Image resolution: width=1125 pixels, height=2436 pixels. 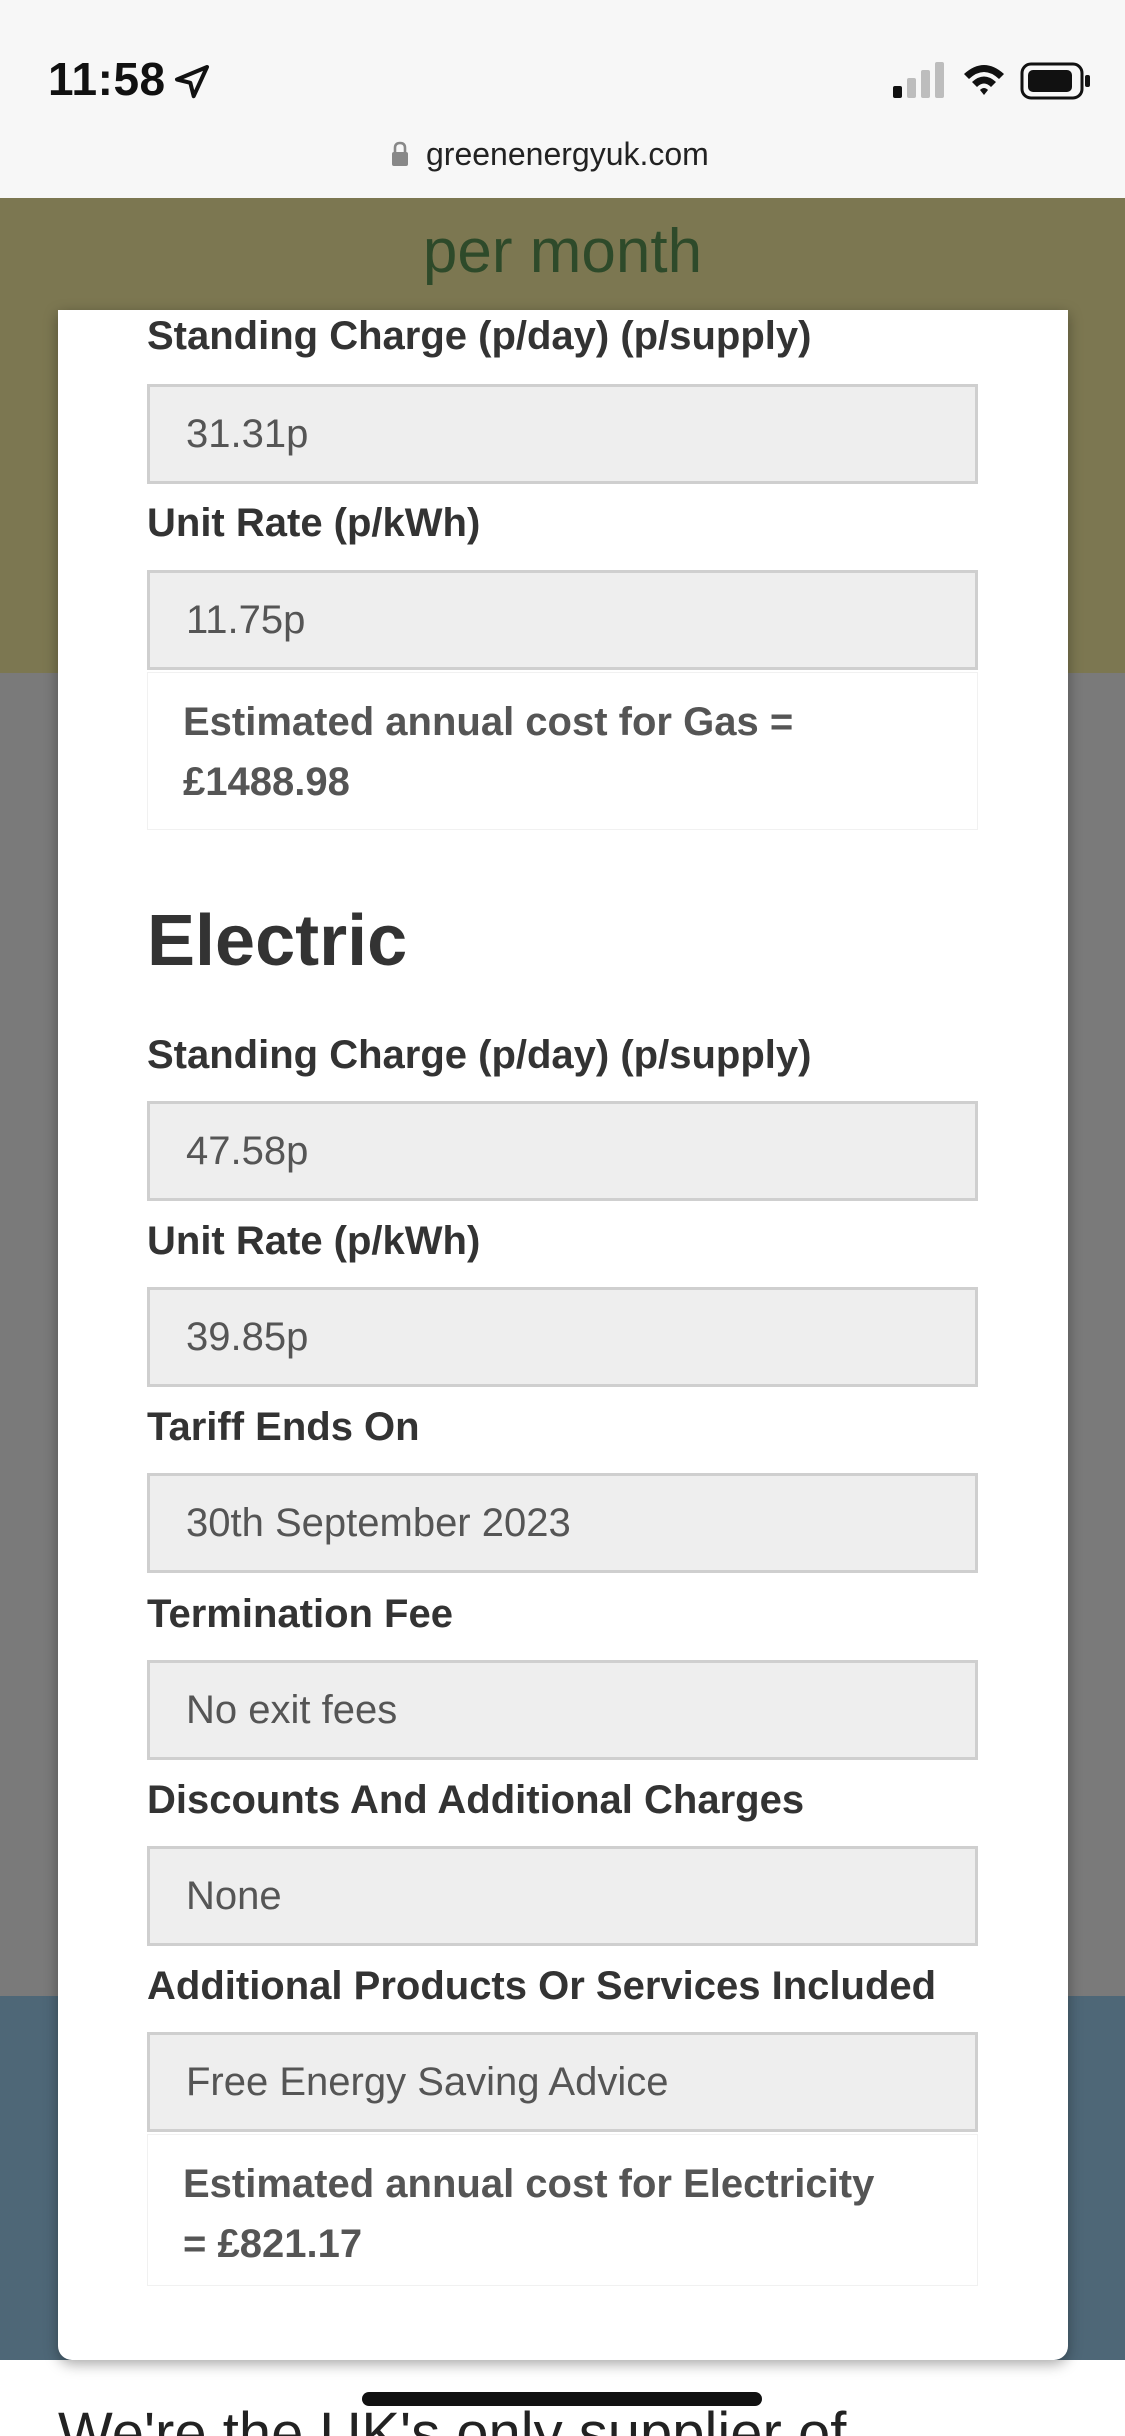 I want to click on tariff-ends-field: 30th September 2023, so click(x=562, y=1523).